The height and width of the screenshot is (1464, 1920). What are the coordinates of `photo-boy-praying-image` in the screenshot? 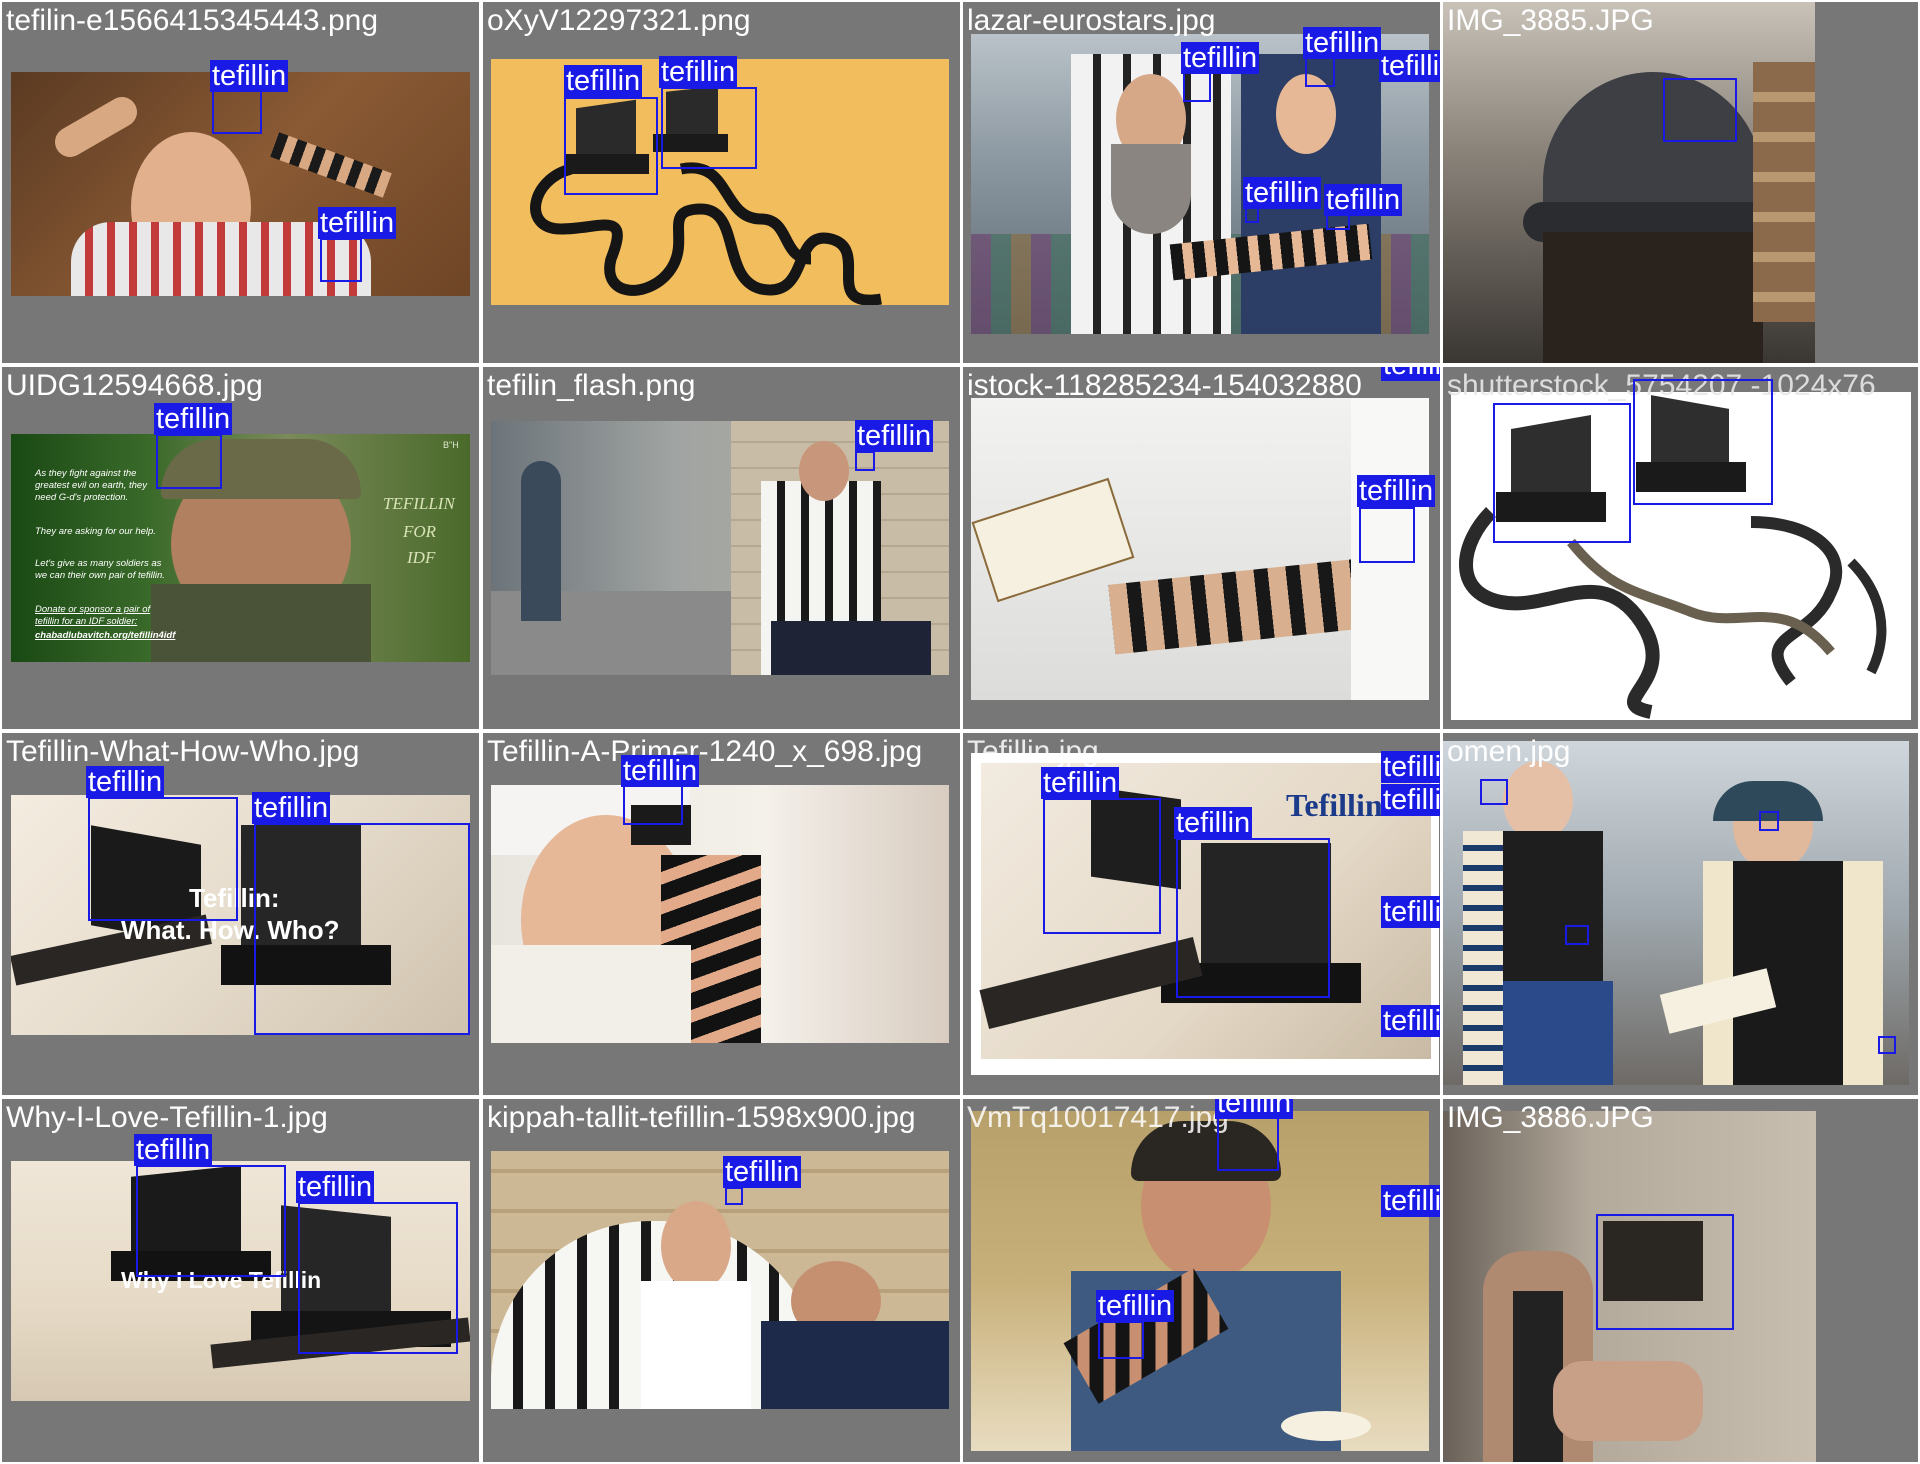 It's located at (720, 914).